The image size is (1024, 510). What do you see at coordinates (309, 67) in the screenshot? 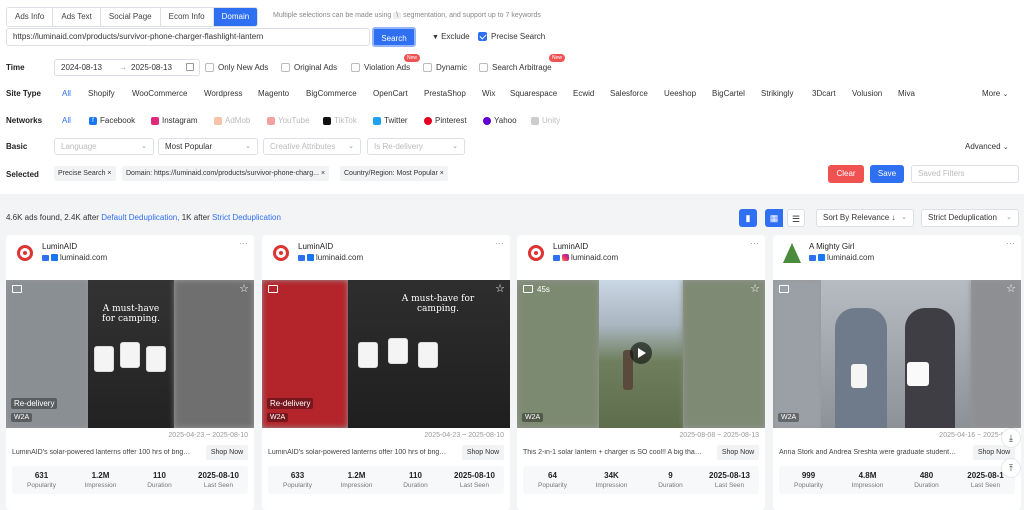
I see `original-ads-checkbox: Original Ads` at bounding box center [309, 67].